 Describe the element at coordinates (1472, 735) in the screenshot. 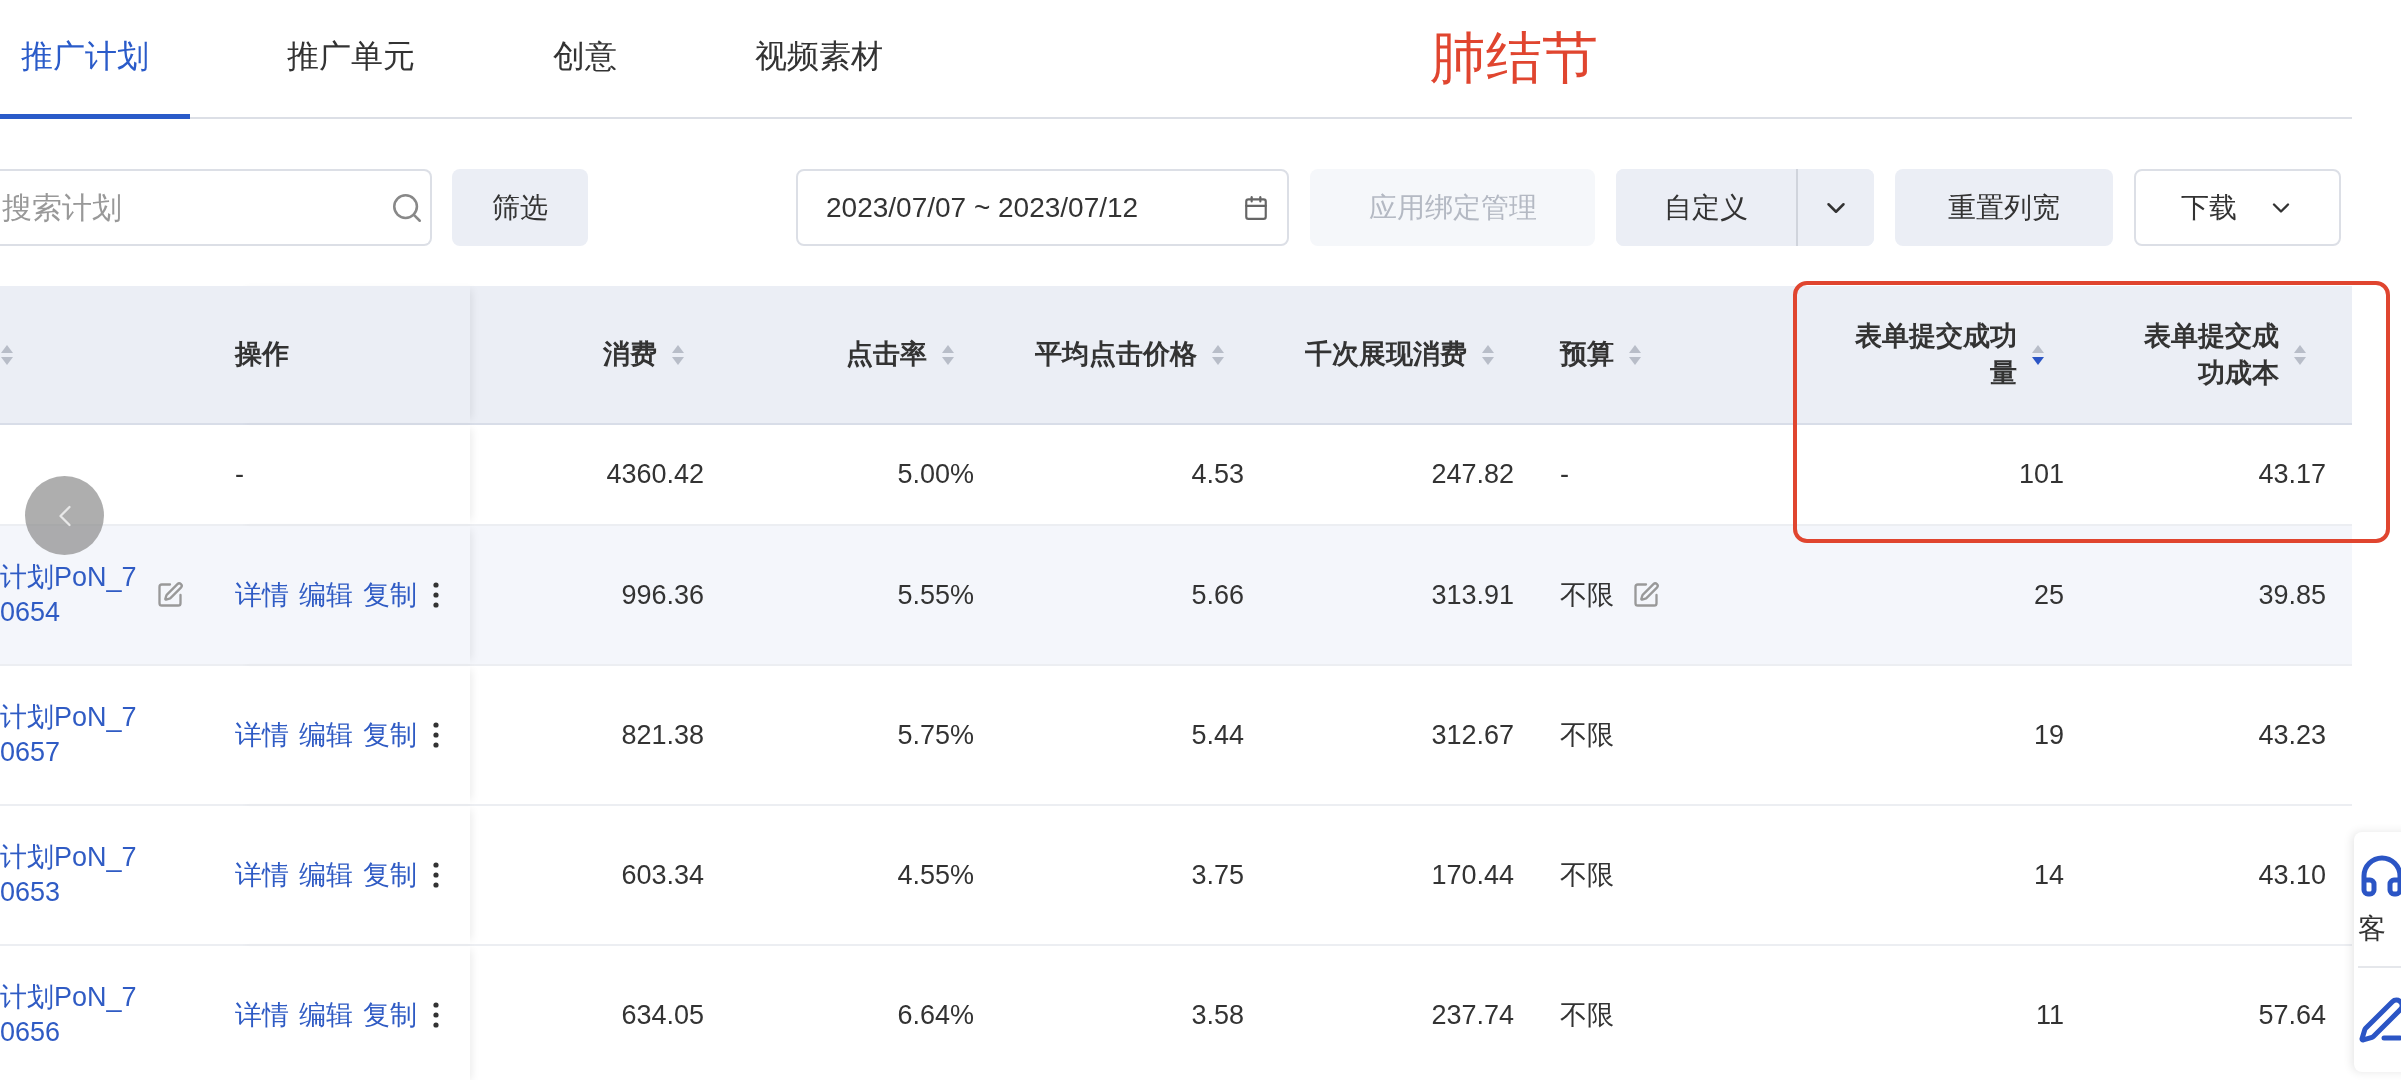

I see `table-cell: 312.67` at that location.